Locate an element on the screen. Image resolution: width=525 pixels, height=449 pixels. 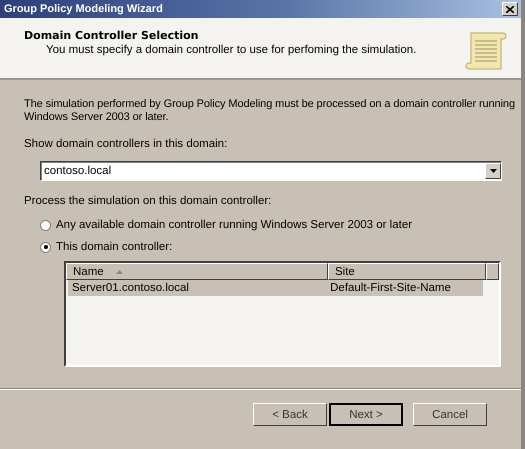
close-button is located at coordinates (510, 9).